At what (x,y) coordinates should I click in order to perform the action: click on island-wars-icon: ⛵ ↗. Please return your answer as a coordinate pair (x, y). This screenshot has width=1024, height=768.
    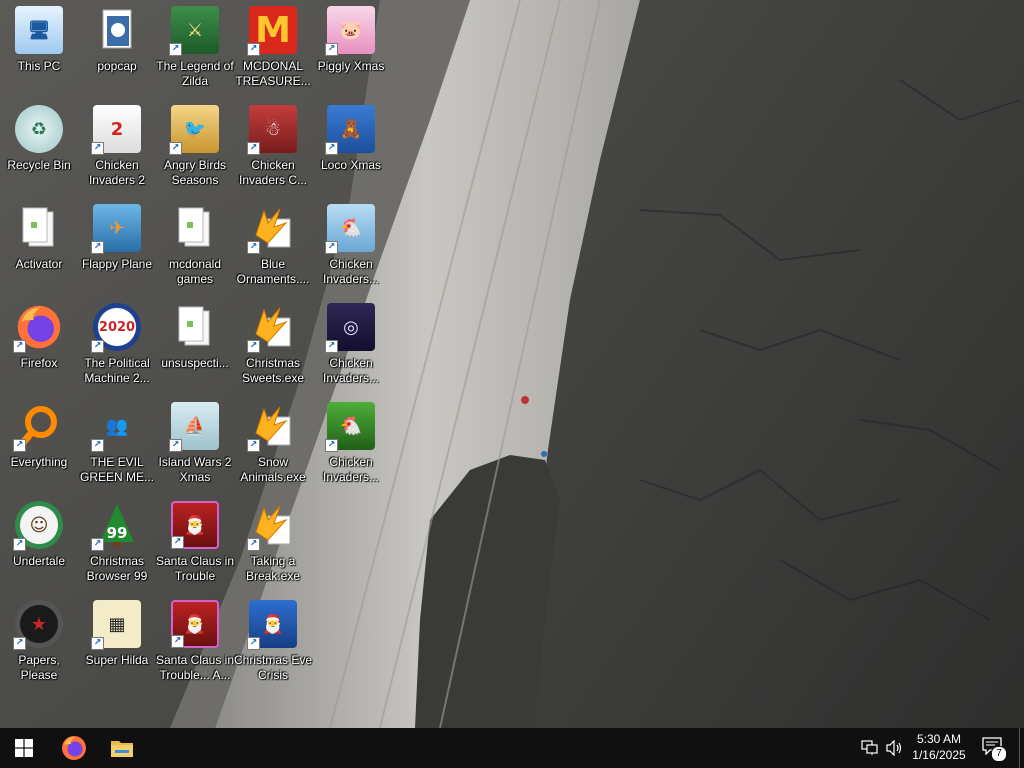
    Looking at the image, I should click on (194, 427).